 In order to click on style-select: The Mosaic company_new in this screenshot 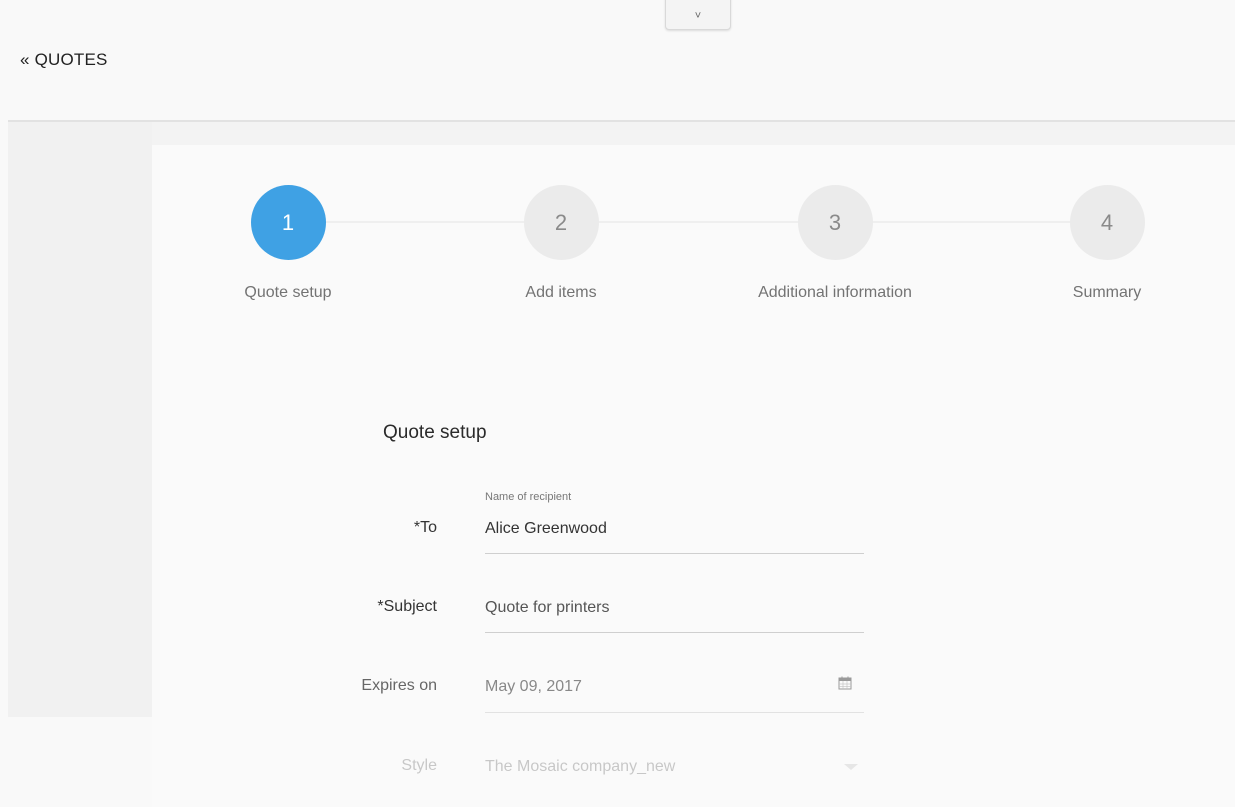, I will do `click(580, 767)`.